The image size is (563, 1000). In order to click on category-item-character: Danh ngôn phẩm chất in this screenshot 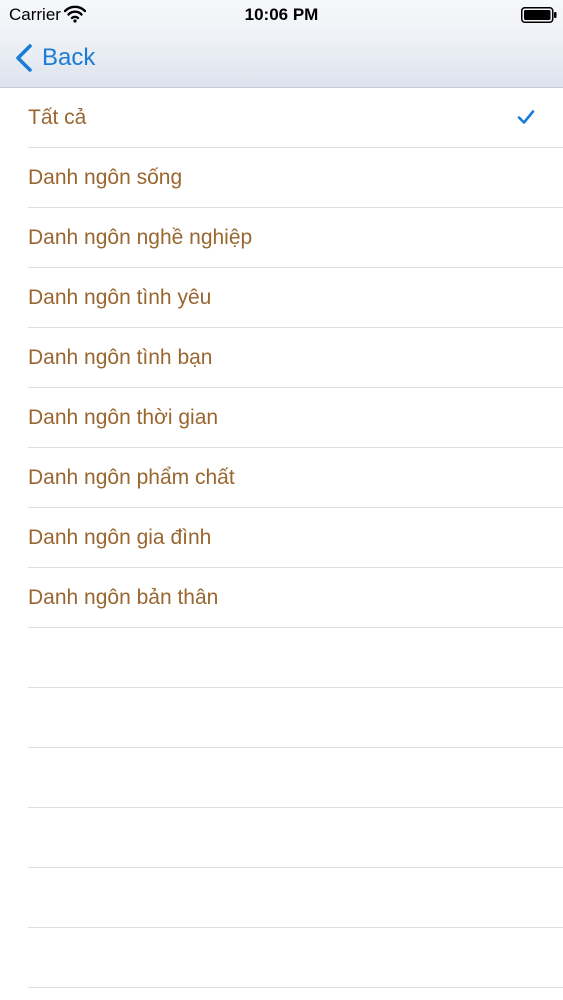, I will do `click(281, 478)`.